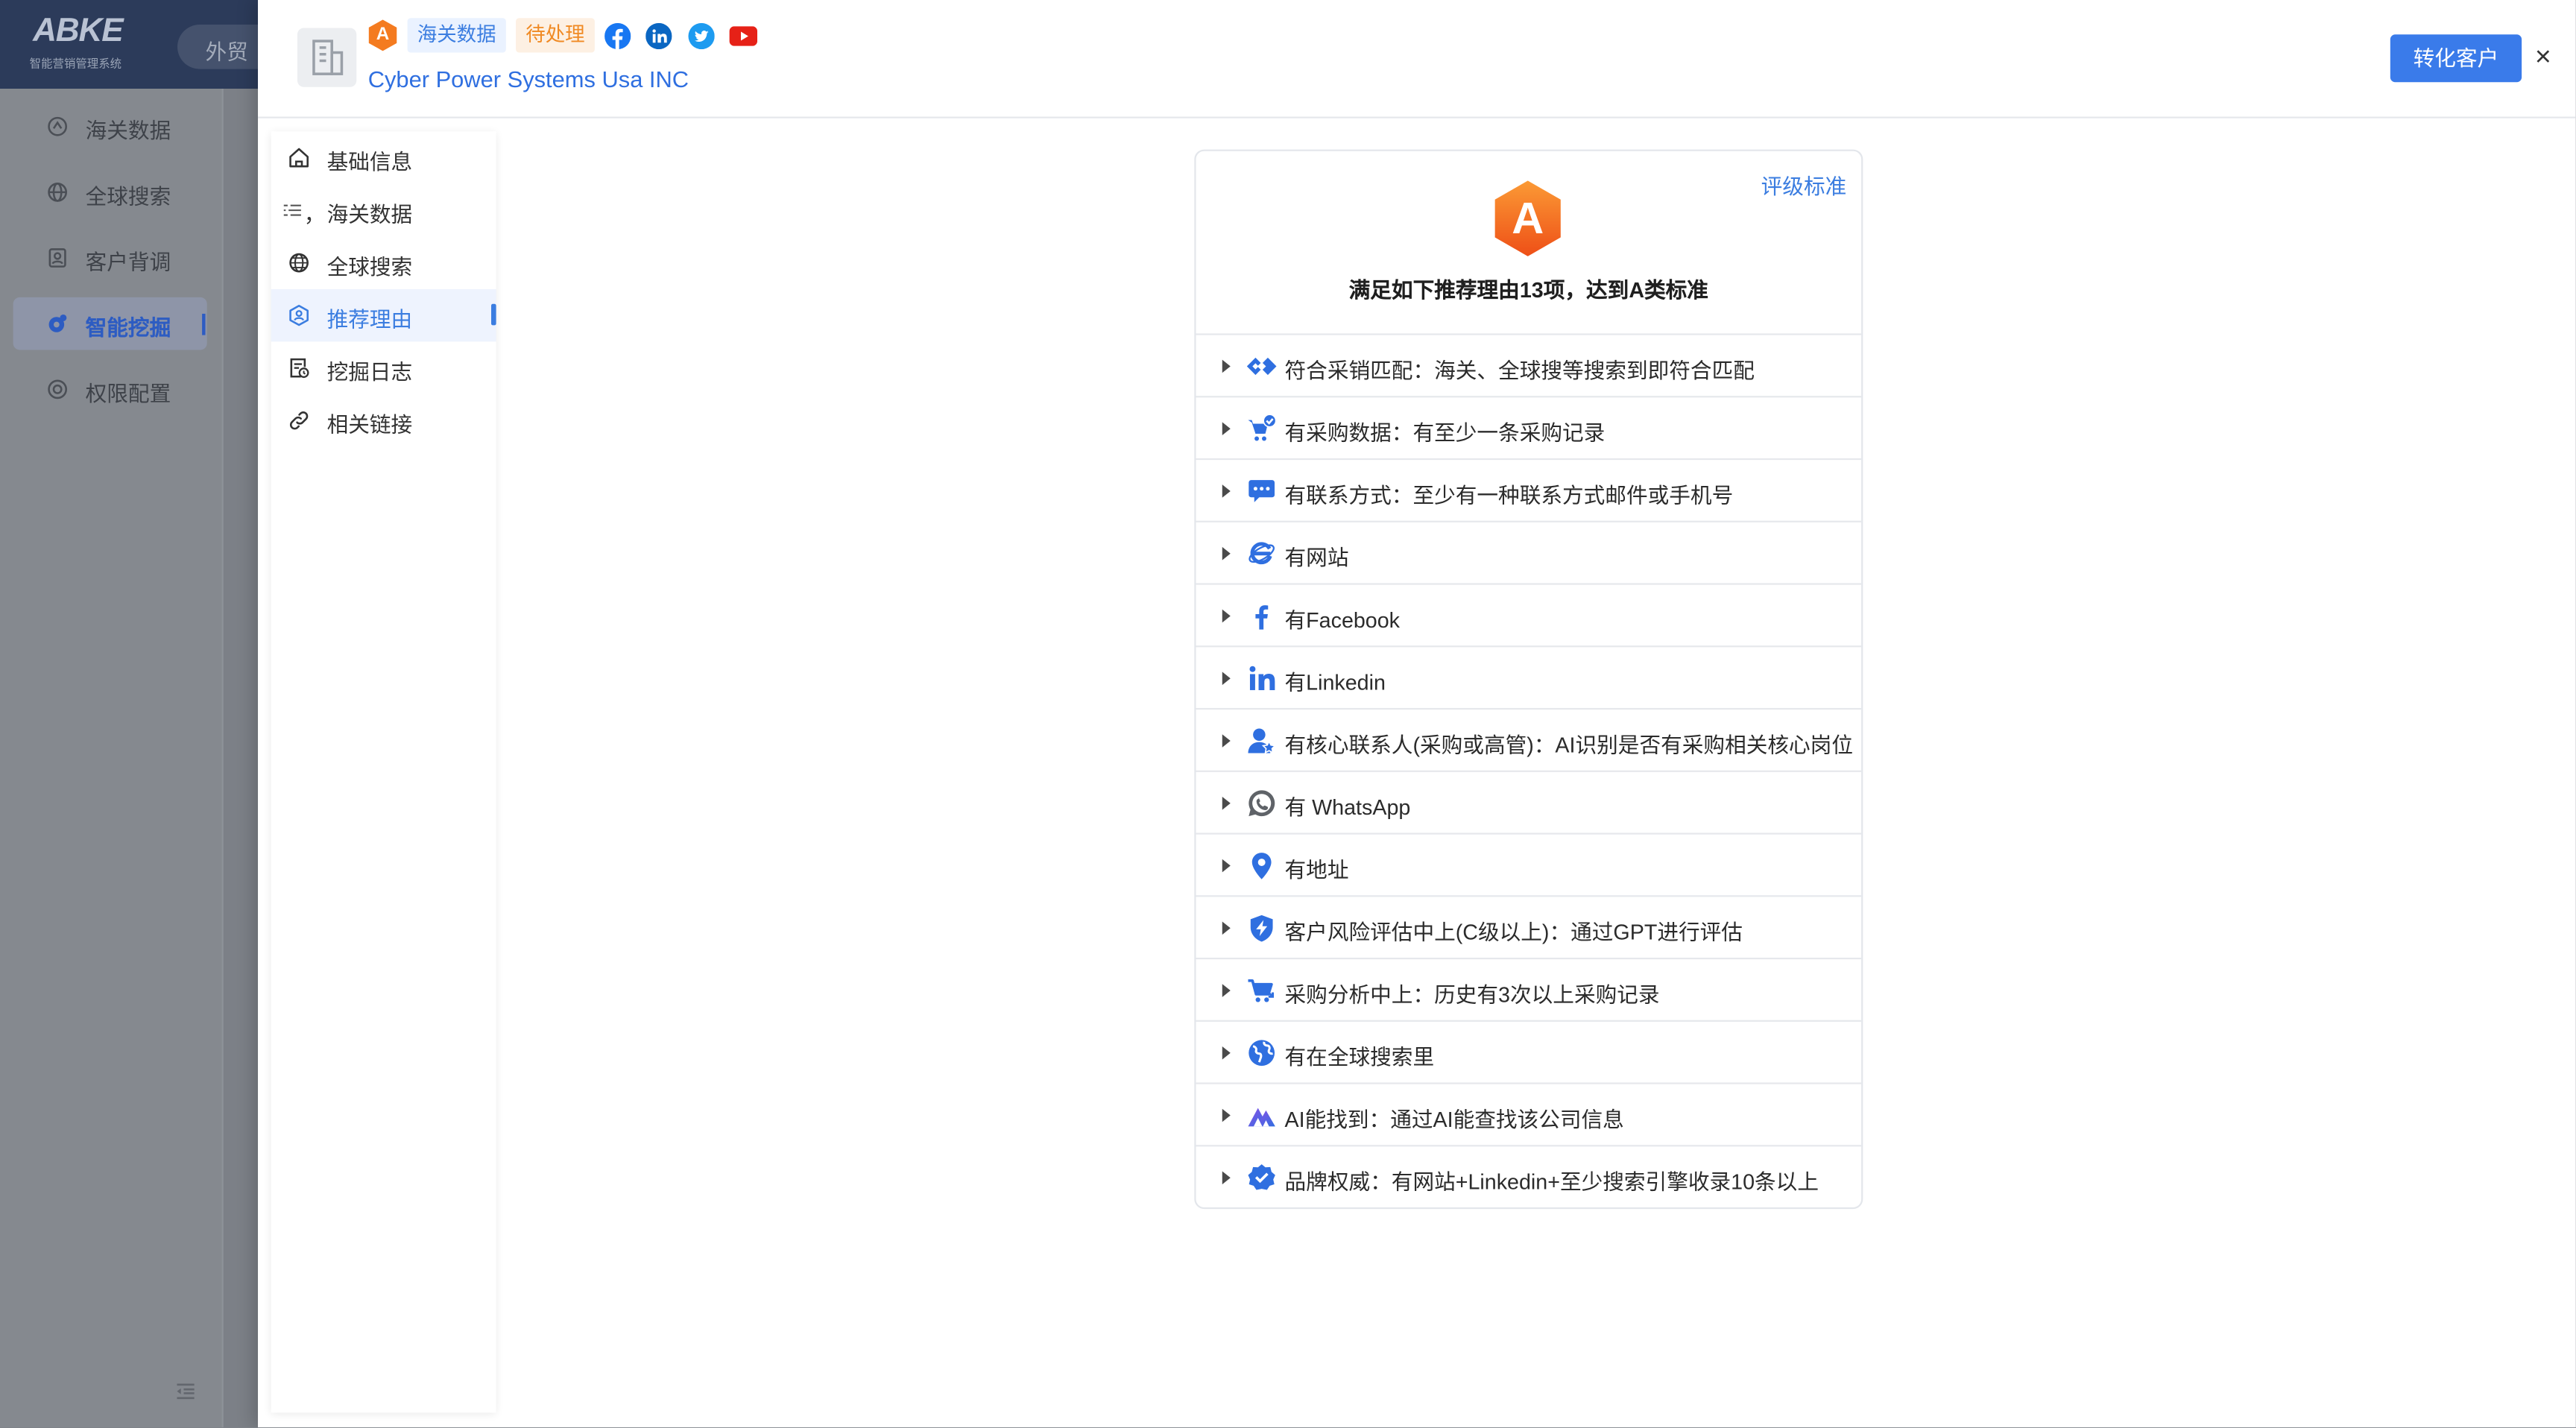 This screenshot has width=2576, height=1428. Describe the element at coordinates (299, 157) in the screenshot. I see `home-icon` at that location.